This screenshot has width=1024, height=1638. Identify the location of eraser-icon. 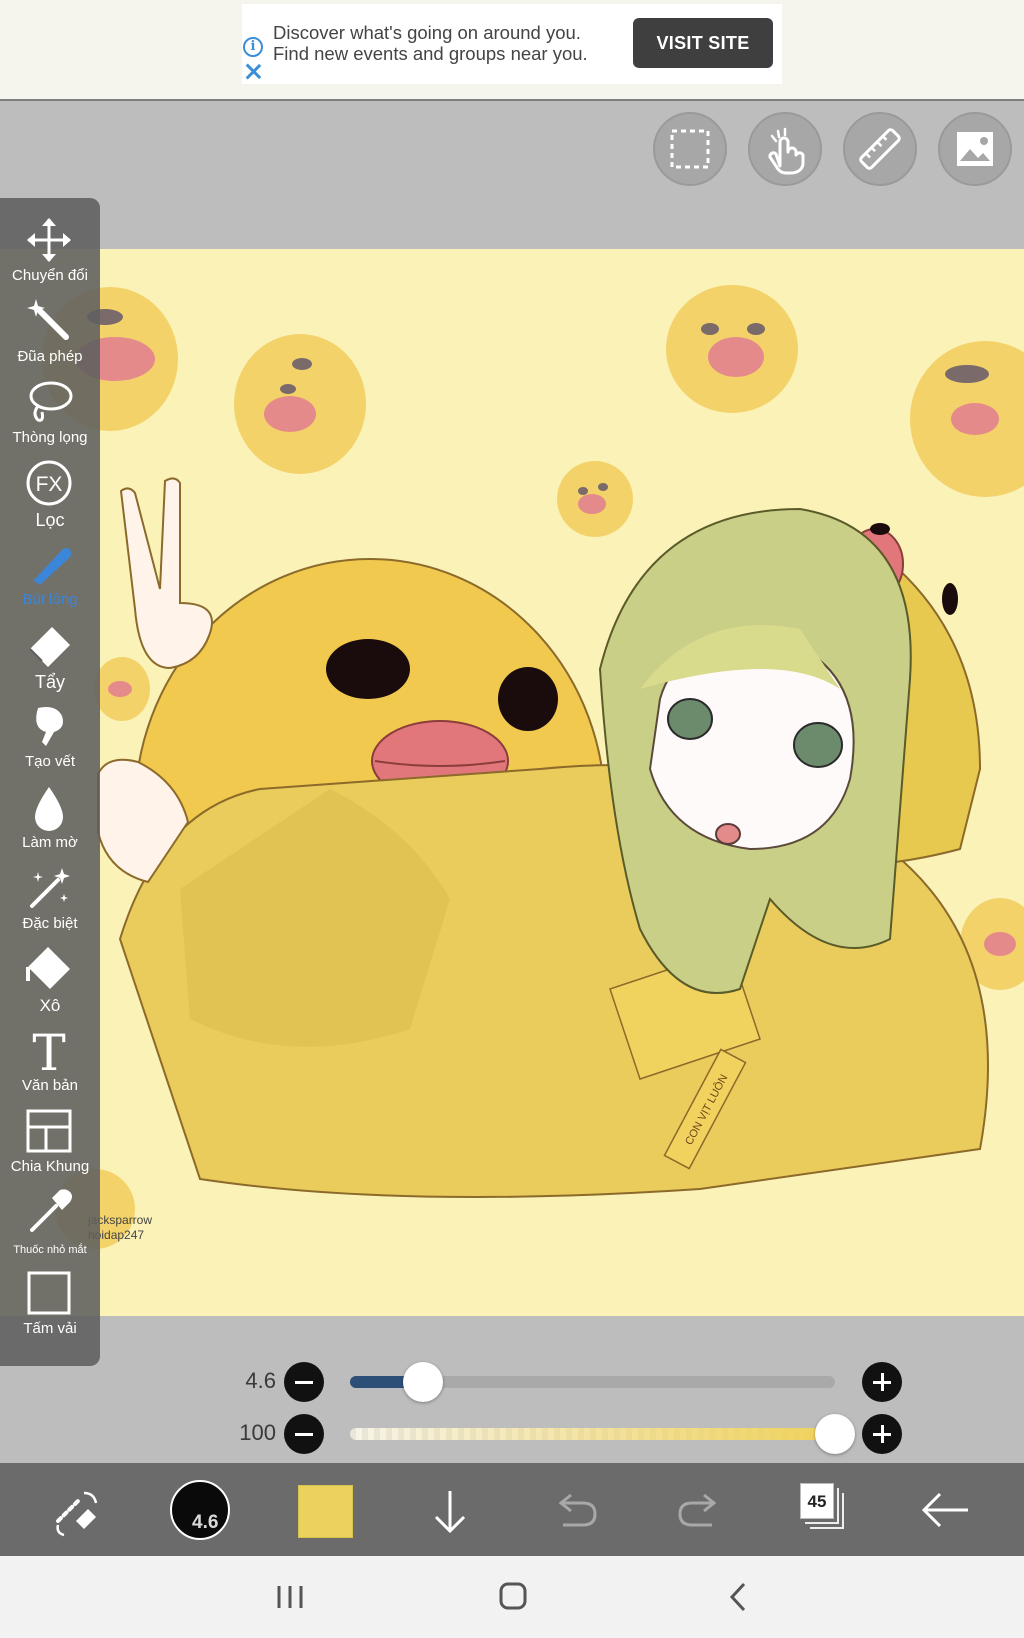
(49, 645).